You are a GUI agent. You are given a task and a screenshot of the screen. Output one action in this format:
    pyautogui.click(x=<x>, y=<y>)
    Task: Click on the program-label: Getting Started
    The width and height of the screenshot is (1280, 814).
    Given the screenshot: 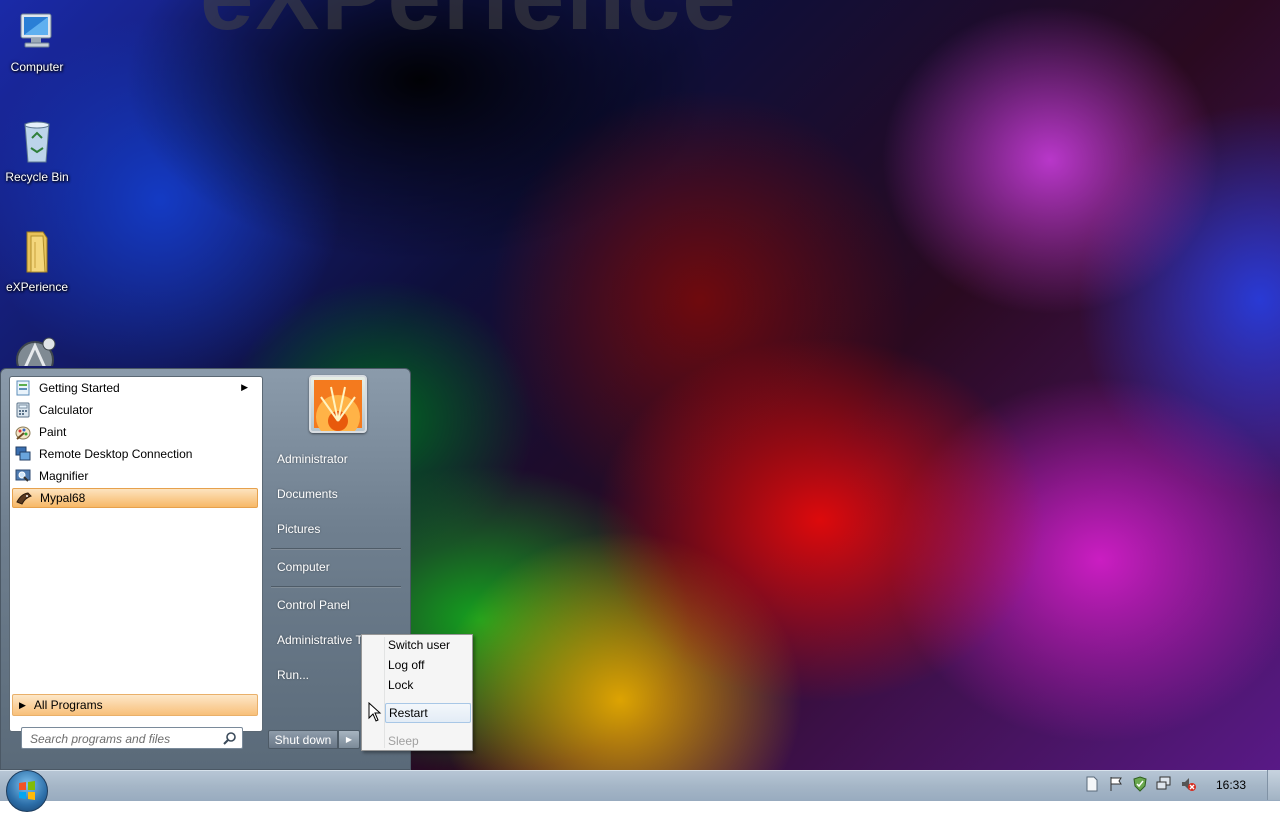 What is the action you would take?
    pyautogui.click(x=79, y=388)
    